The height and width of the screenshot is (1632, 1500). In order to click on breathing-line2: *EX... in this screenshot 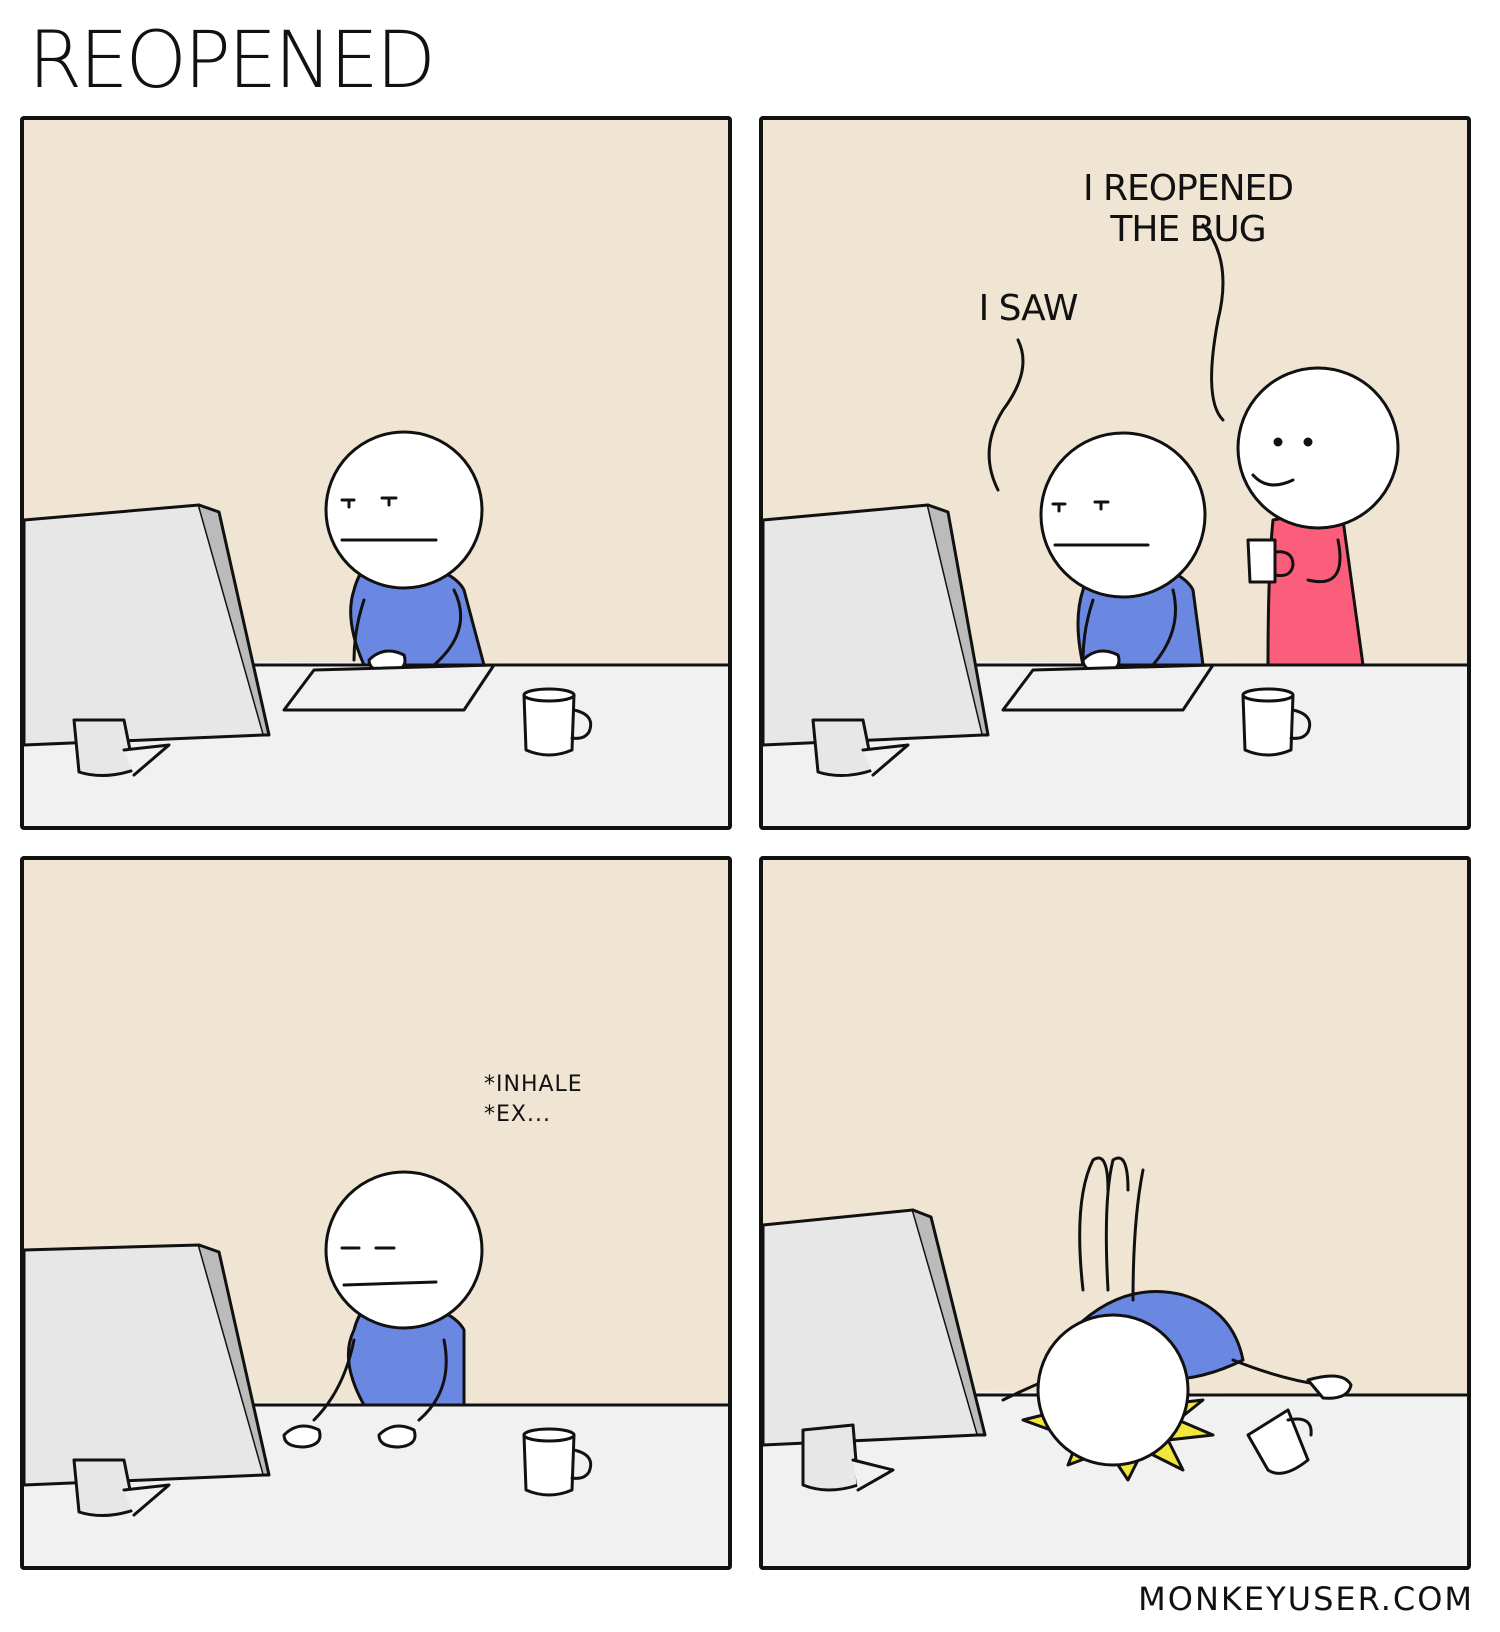, I will do `click(517, 1114)`.